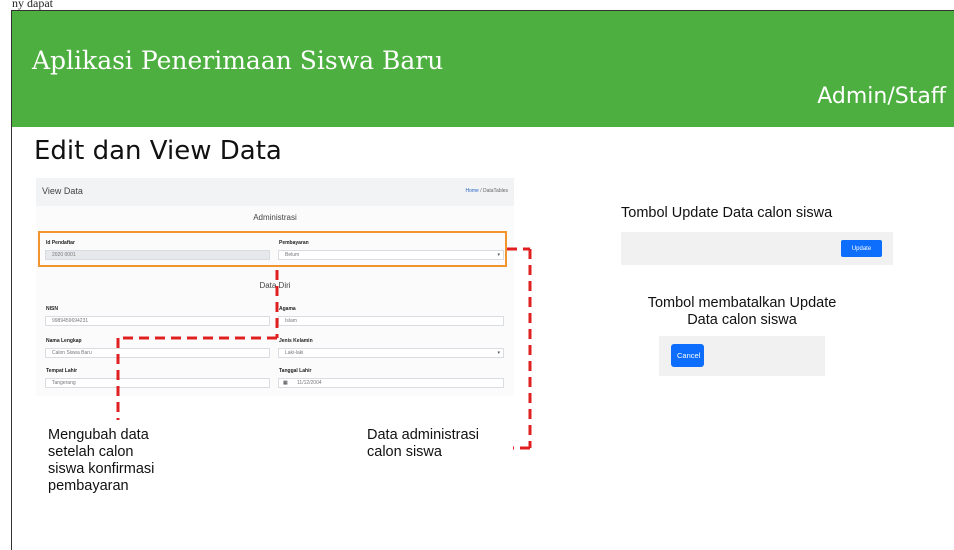 This screenshot has width=954, height=550. What do you see at coordinates (98, 435) in the screenshot?
I see `edit-note-line: Mengubah data` at bounding box center [98, 435].